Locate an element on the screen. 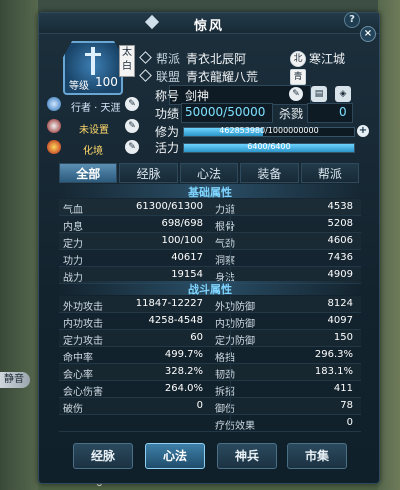  attr-value: 4909 is located at coordinates (340, 274).